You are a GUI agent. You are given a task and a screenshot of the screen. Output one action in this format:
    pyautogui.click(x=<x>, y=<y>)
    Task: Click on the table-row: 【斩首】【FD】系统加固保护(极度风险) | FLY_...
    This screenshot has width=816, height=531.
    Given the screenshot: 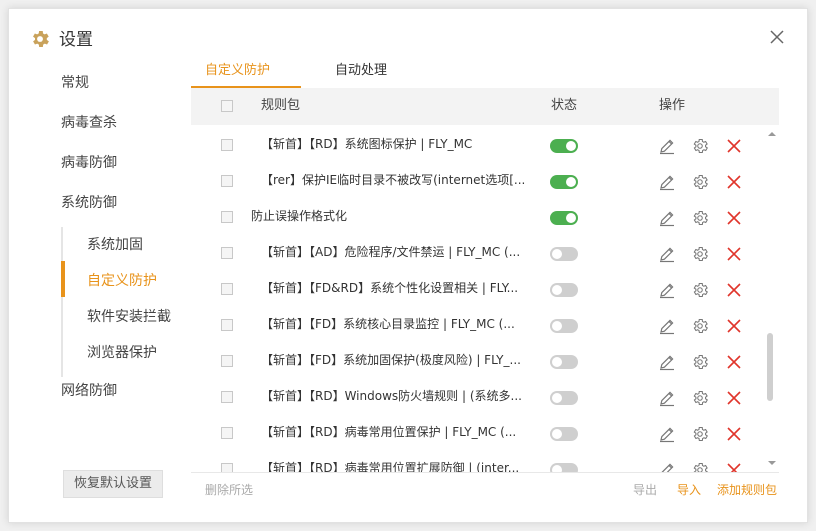 What is the action you would take?
    pyautogui.click(x=481, y=361)
    